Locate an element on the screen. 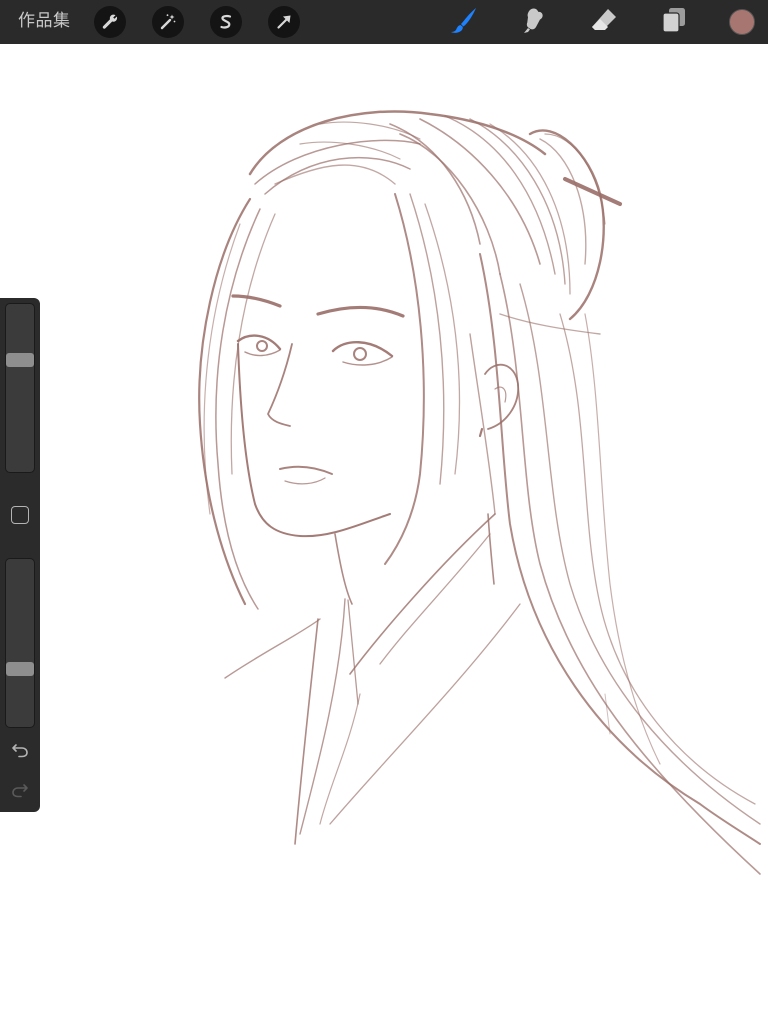  eraser-tool-button is located at coordinates (604, 22).